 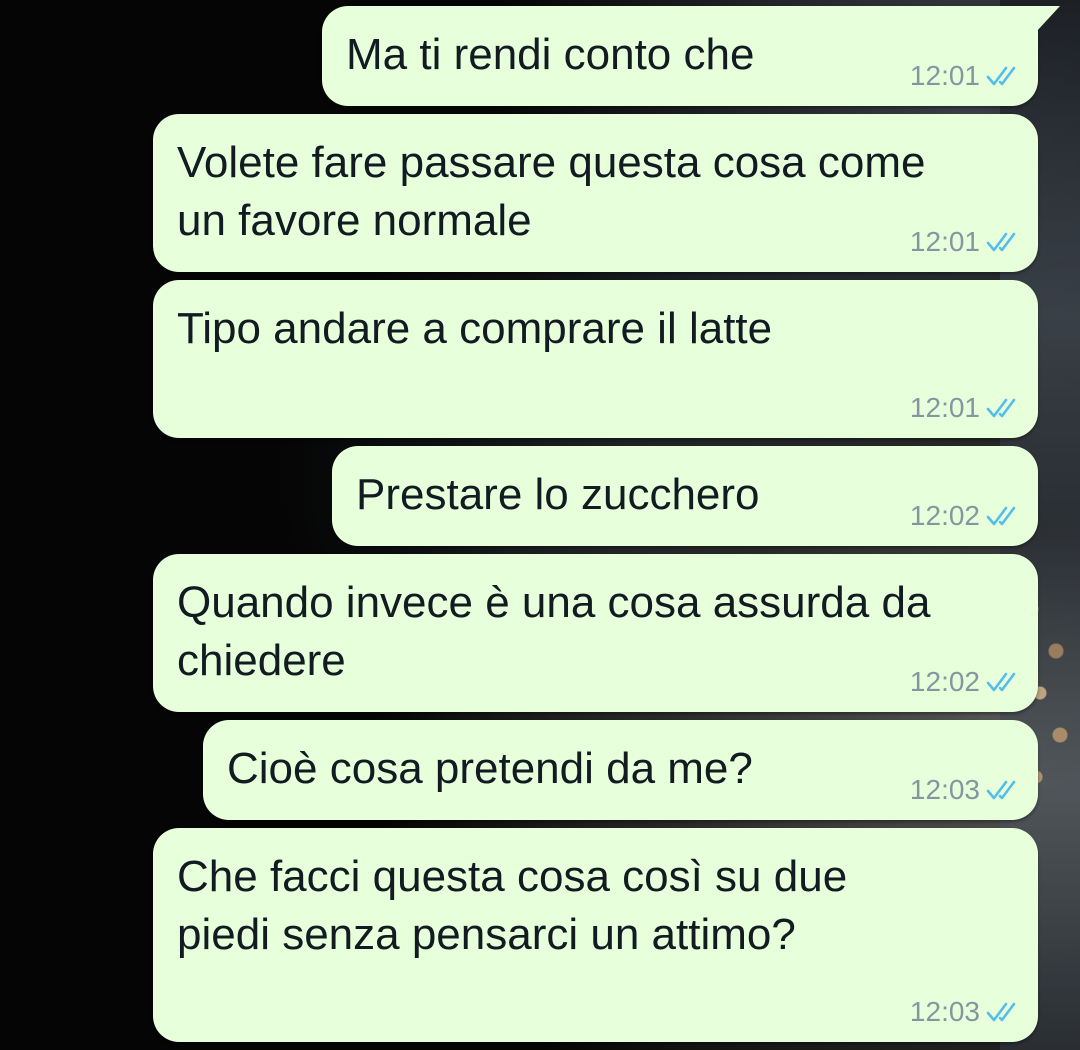 I want to click on message-bubble: Prestare lo zucchero 12:02, so click(x=685, y=496).